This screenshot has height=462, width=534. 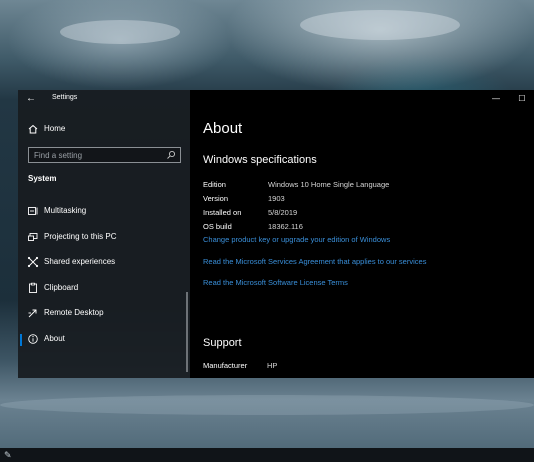 I want to click on sidebar-item-label: Projecting to this PC, so click(x=80, y=236).